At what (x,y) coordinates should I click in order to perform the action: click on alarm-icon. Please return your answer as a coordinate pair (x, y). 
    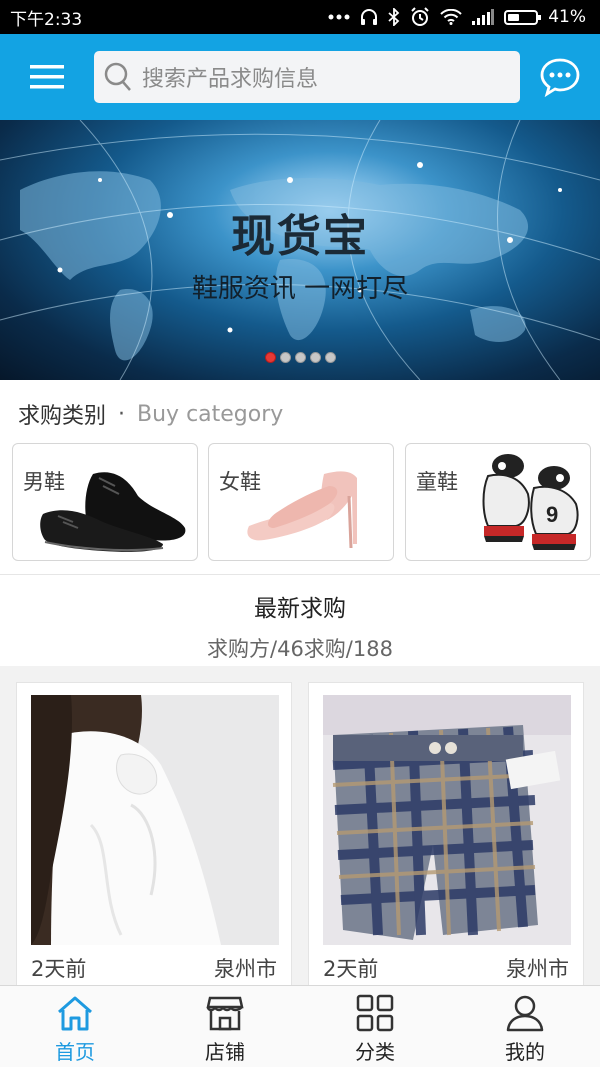
    Looking at the image, I should click on (420, 17).